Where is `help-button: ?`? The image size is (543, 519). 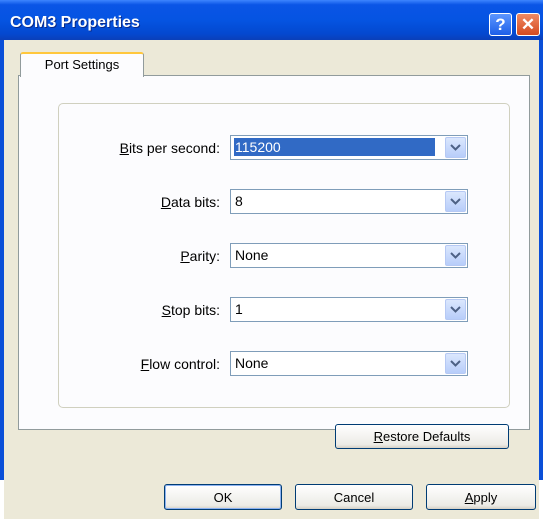 help-button: ? is located at coordinates (500, 24).